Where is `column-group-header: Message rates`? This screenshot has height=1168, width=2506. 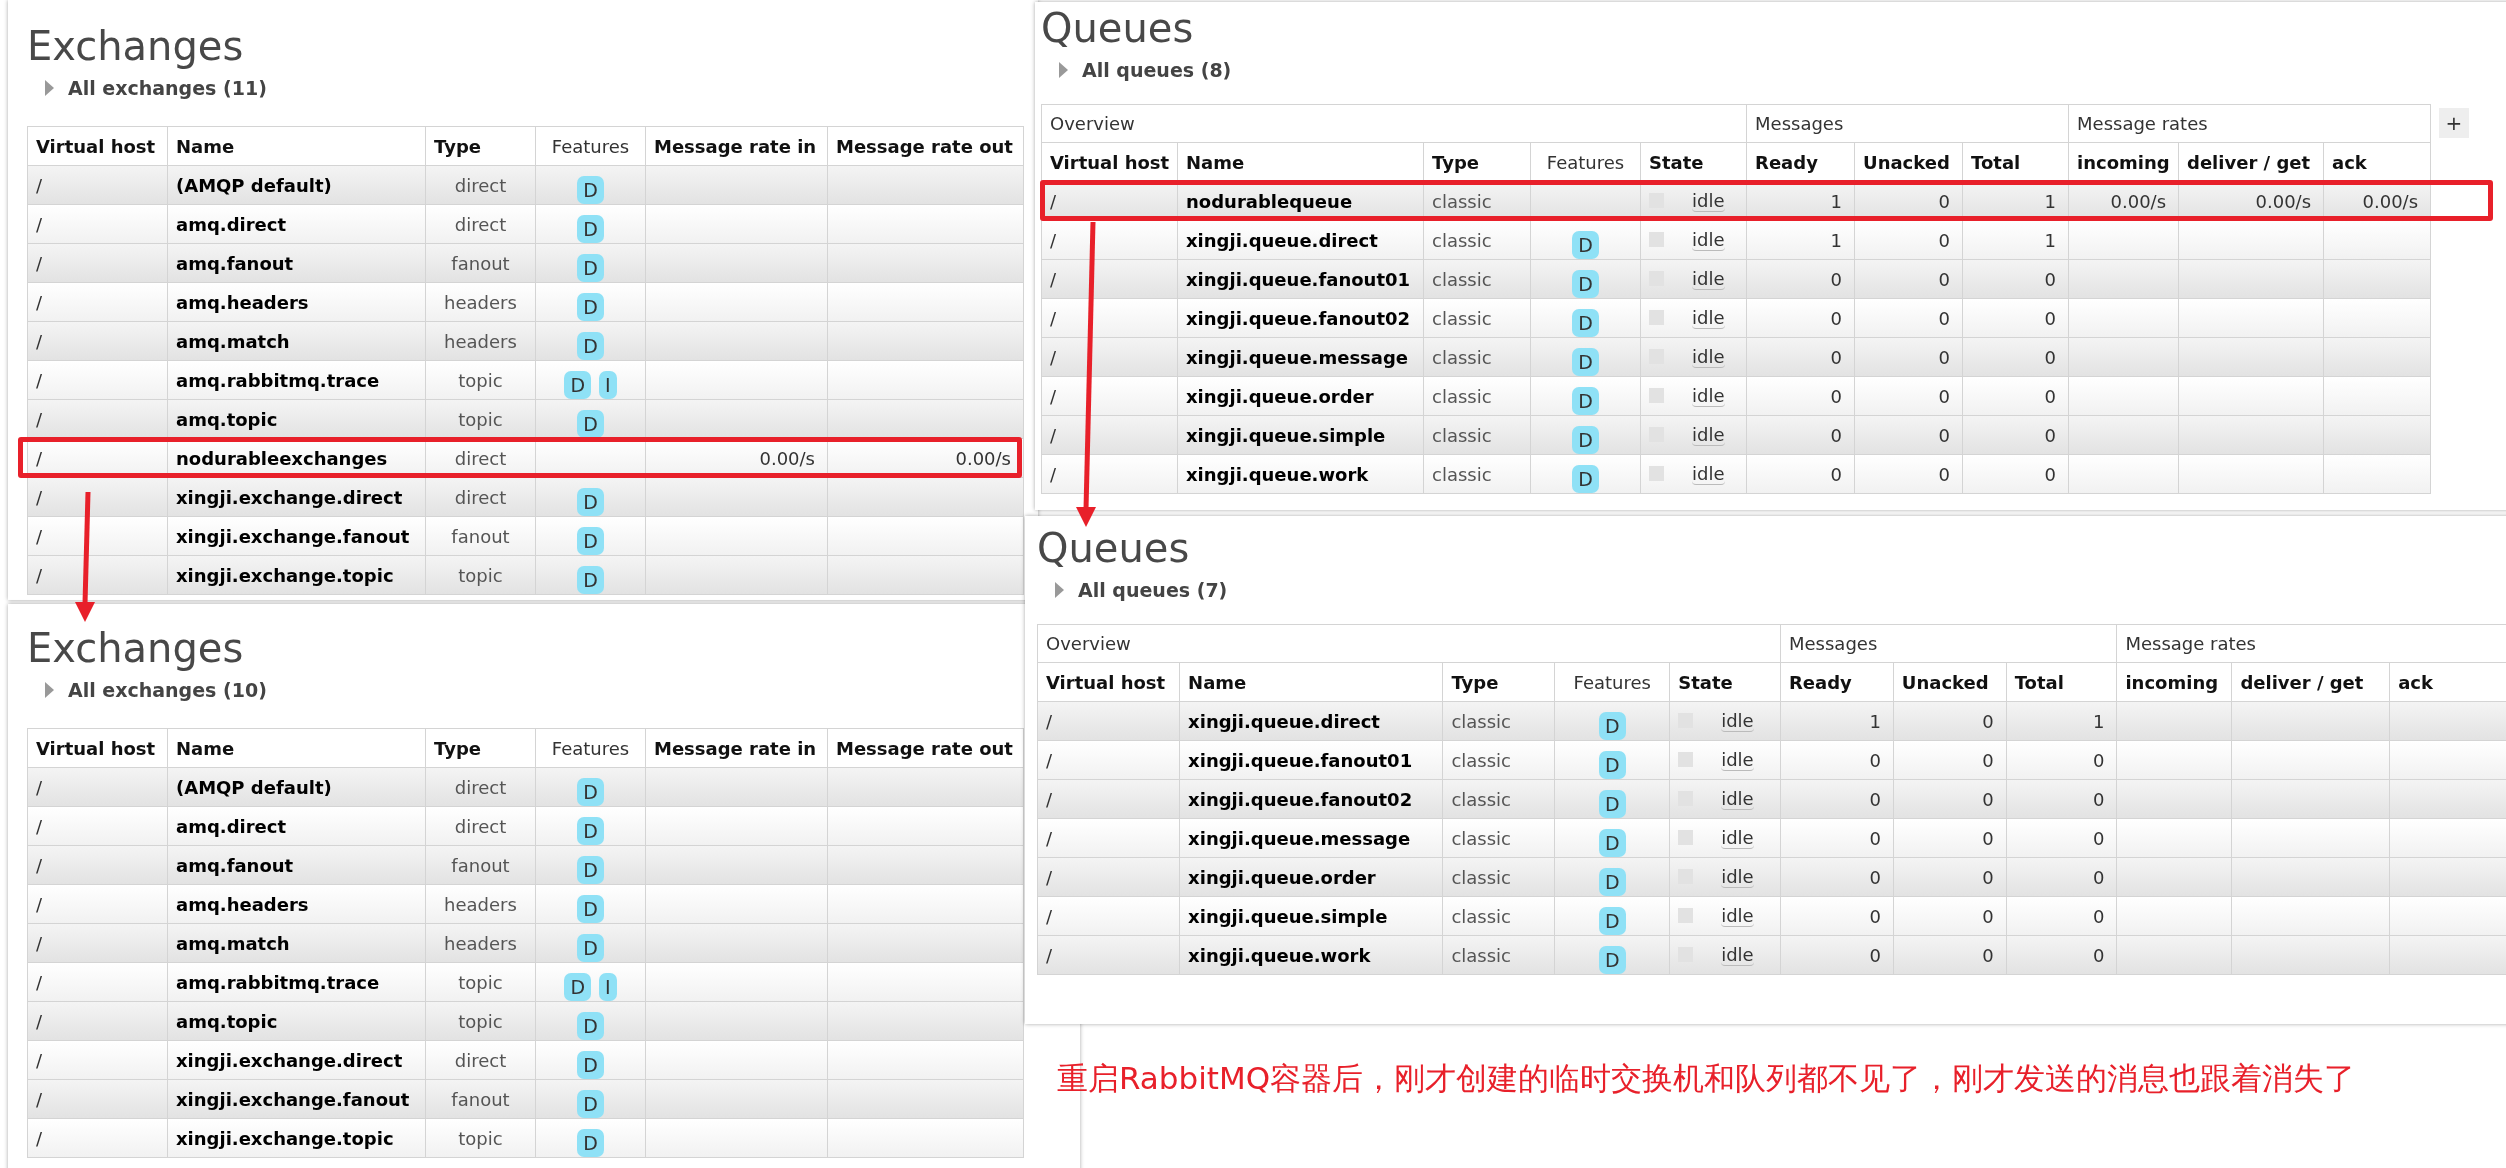
column-group-header: Message rates is located at coordinates (2311, 643).